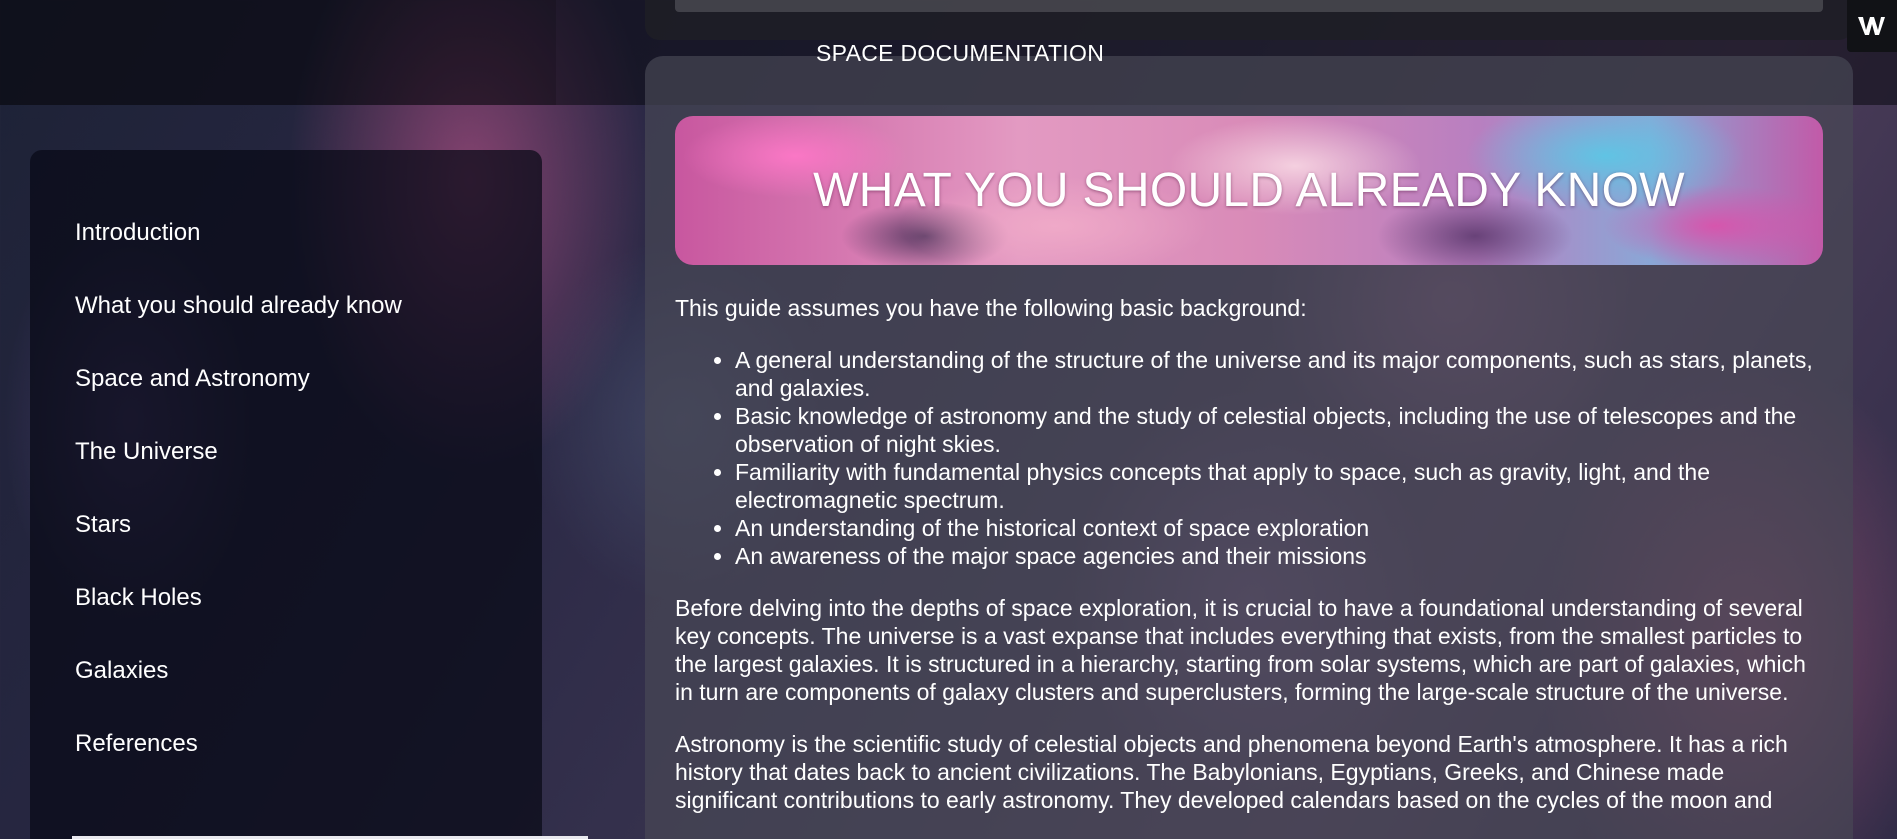 Image resolution: width=1897 pixels, height=839 pixels. I want to click on sidebar-item-black-holes: Black Holes, so click(238, 619).